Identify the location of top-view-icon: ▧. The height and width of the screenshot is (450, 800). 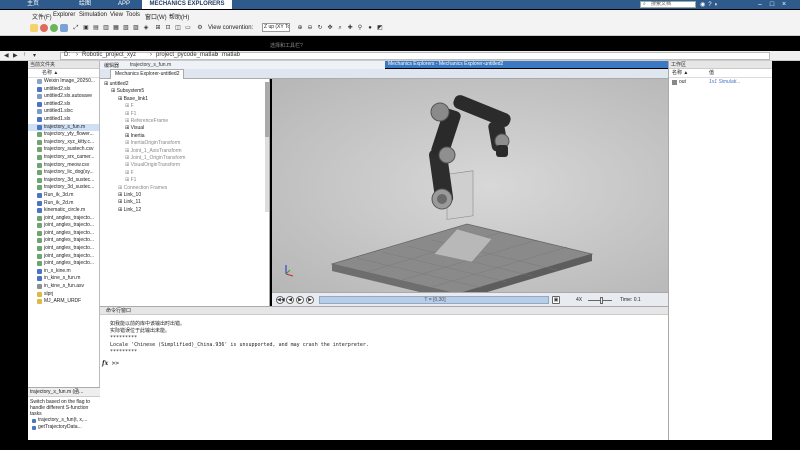
(126, 28).